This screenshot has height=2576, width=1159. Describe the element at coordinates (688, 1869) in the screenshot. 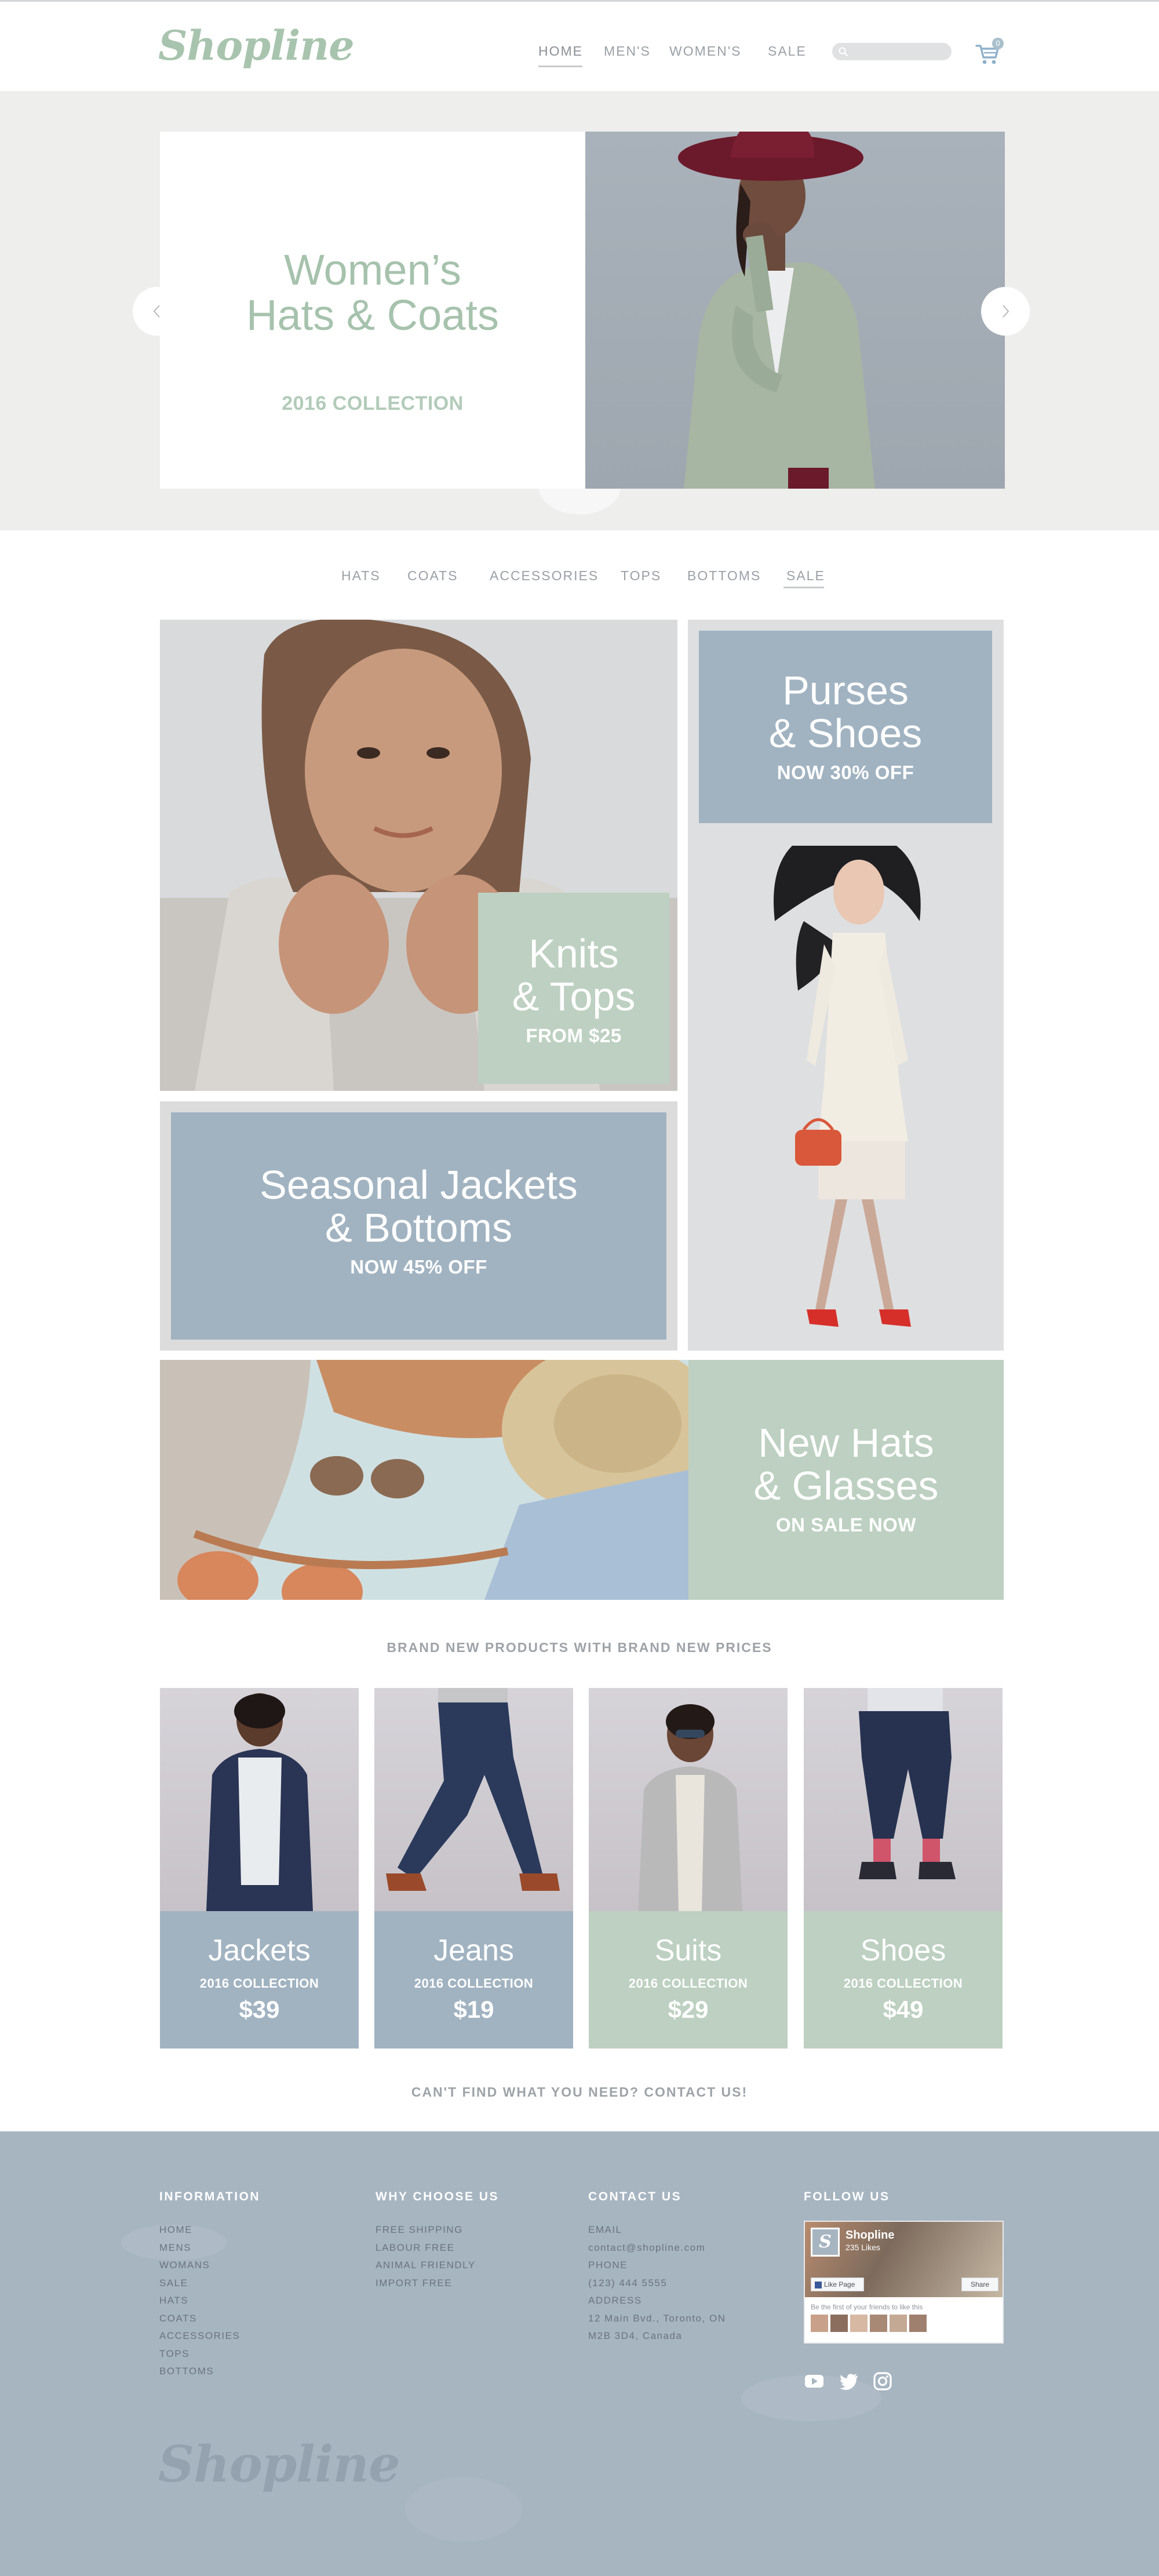

I see `product-card: Suits 2016 COLLECTION $29` at that location.